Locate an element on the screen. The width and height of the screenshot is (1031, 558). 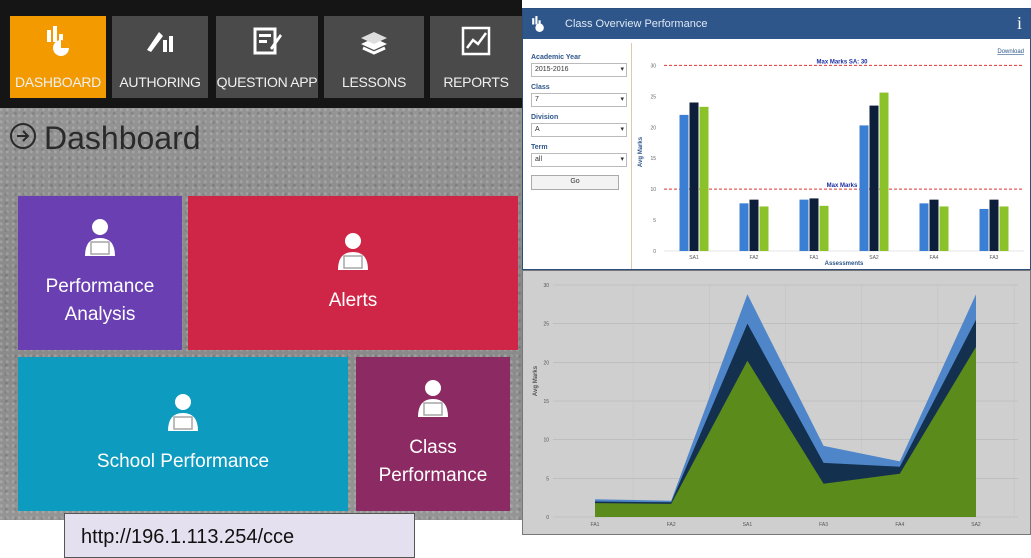
nav-item-label: DASHBOARD is located at coordinates (58, 82).